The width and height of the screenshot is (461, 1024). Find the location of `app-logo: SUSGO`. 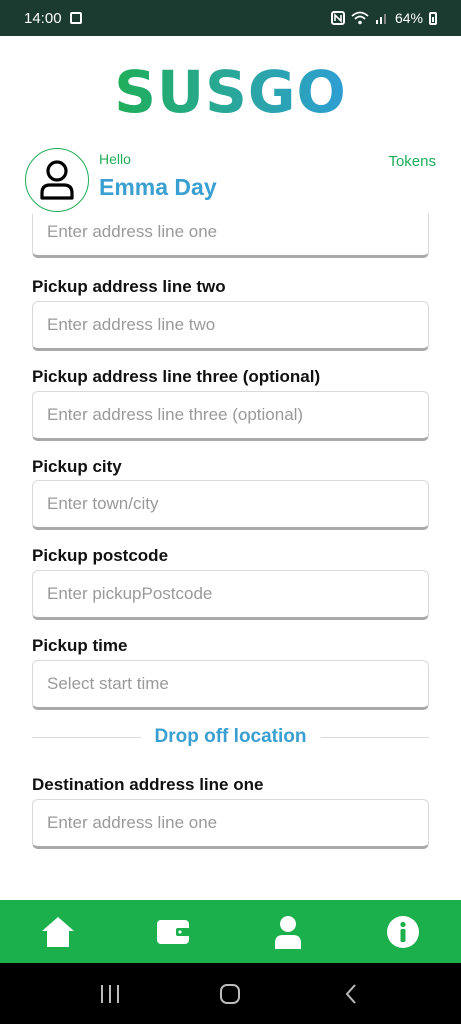

app-logo: SUSGO is located at coordinates (230, 92).